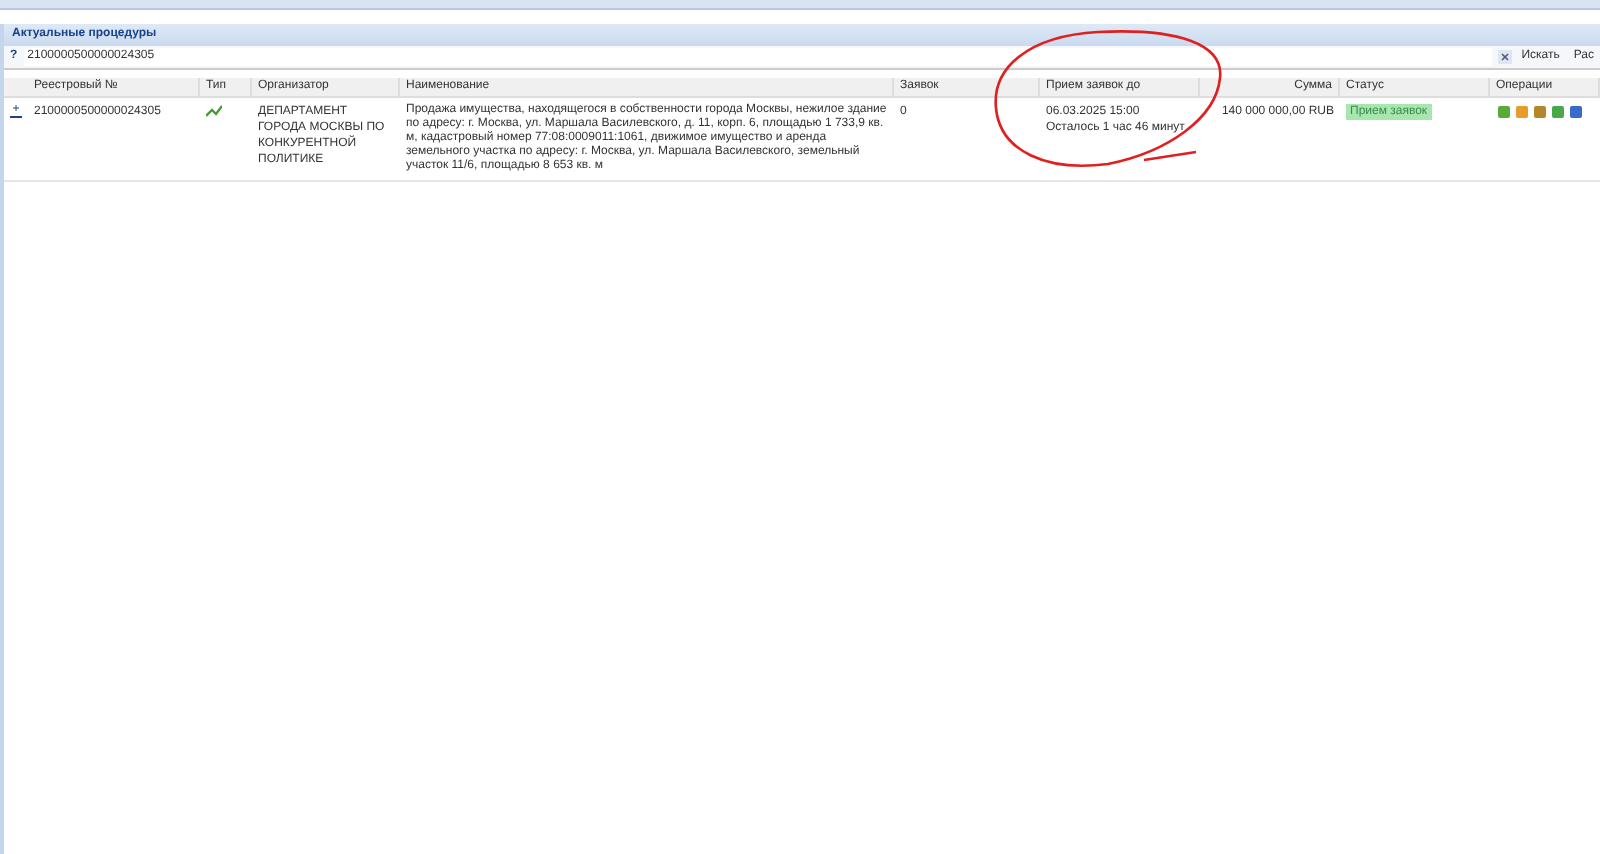  I want to click on clear-icon, so click(1504, 57).